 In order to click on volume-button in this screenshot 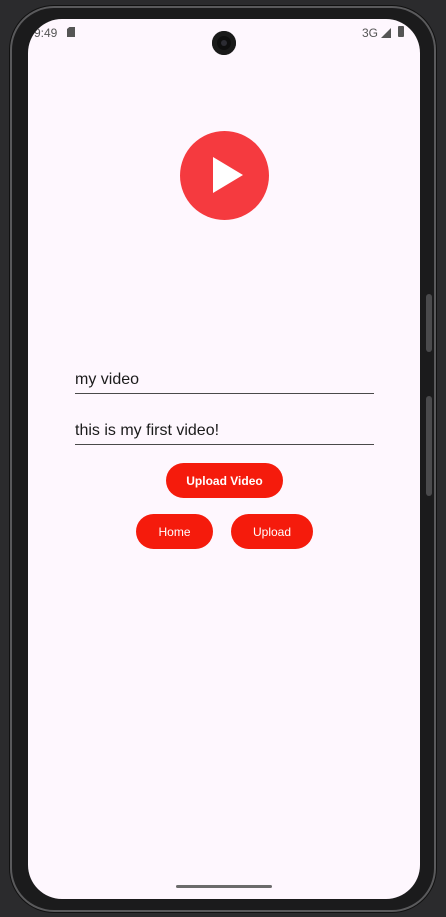, I will do `click(429, 323)`.